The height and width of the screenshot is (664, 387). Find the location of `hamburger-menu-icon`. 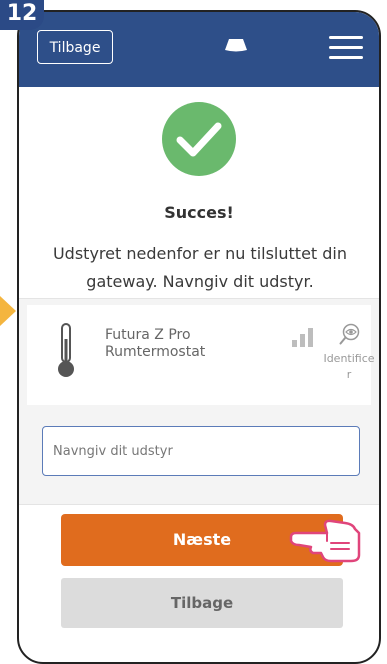

hamburger-menu-icon is located at coordinates (346, 48).